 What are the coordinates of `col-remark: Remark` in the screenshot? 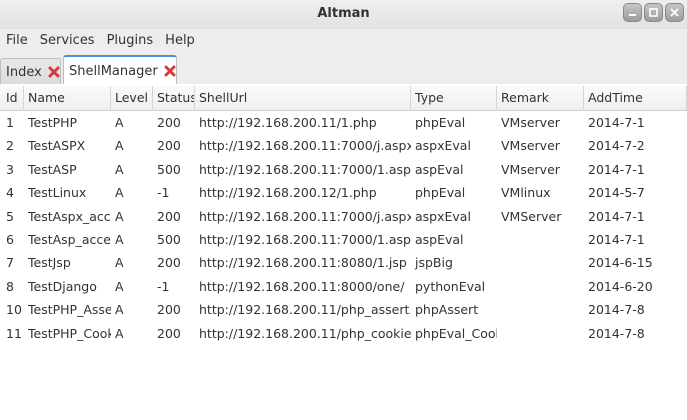 It's located at (540, 98).